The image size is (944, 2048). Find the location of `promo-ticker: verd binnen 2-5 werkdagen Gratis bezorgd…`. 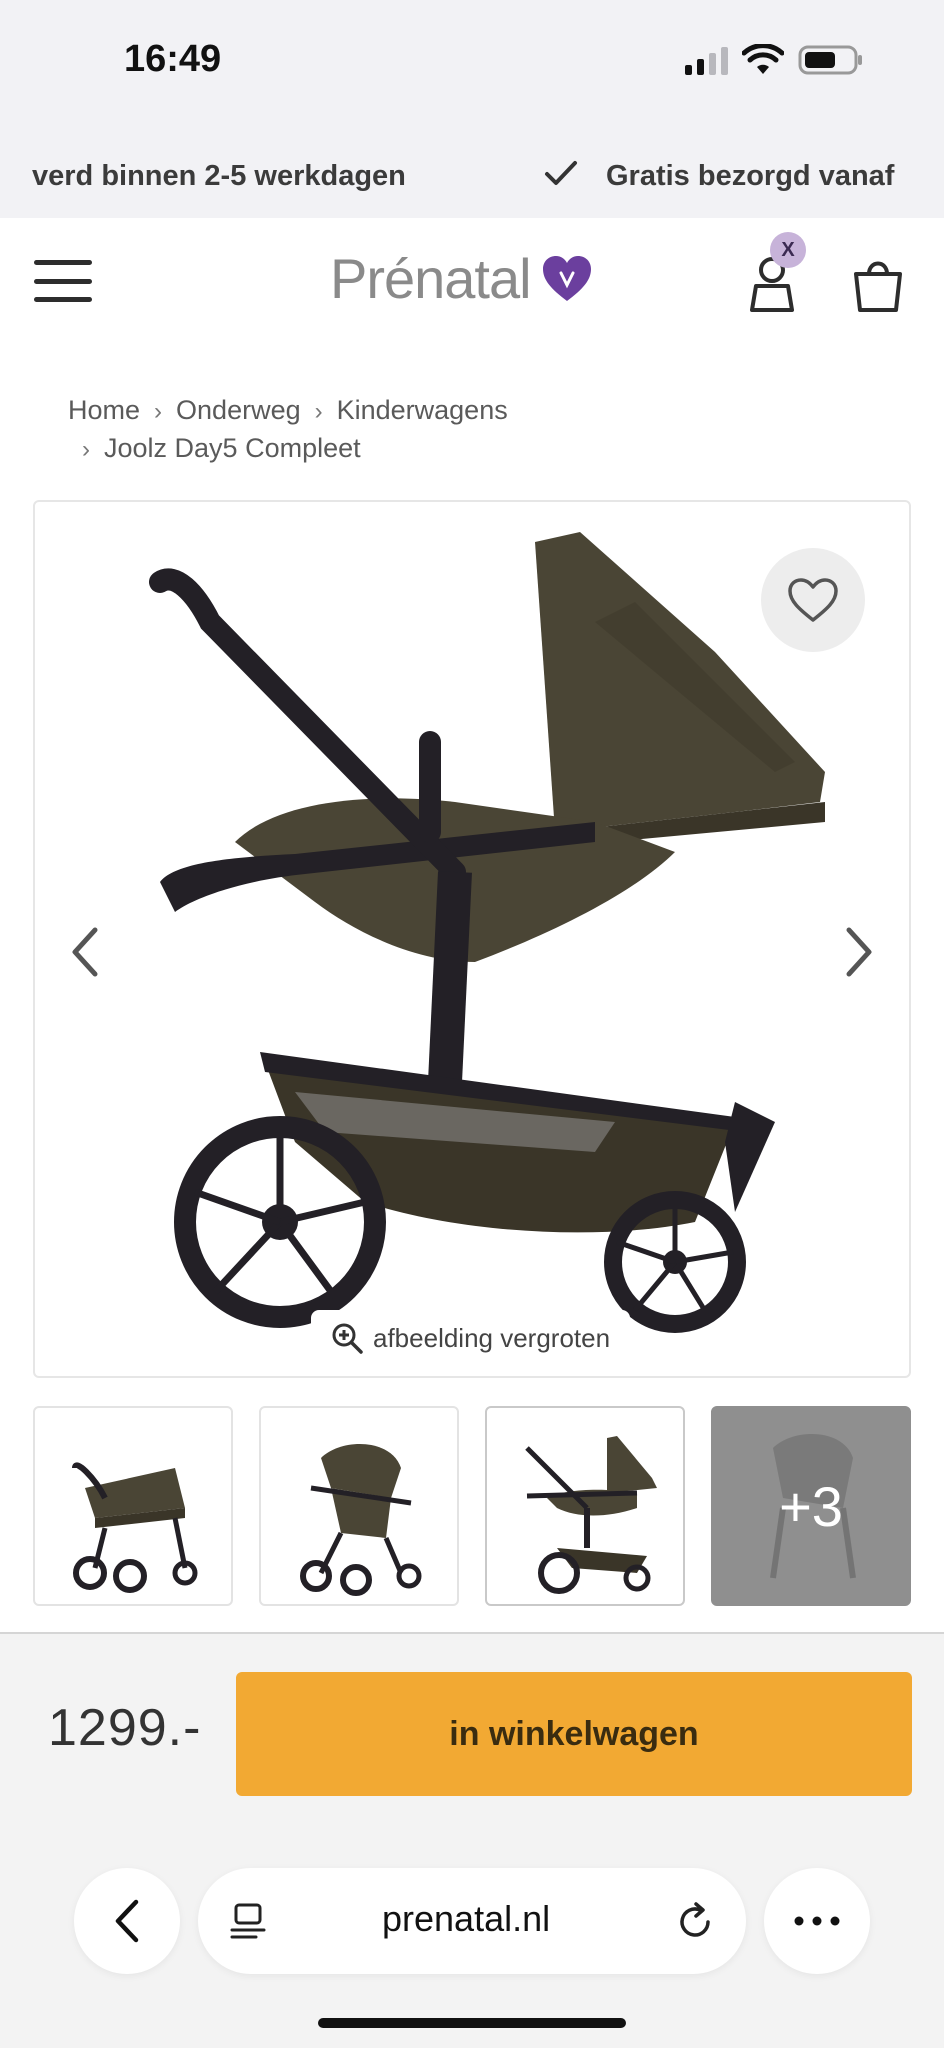

promo-ticker: verd binnen 2-5 werkdagen Gratis bezorgd… is located at coordinates (472, 174).